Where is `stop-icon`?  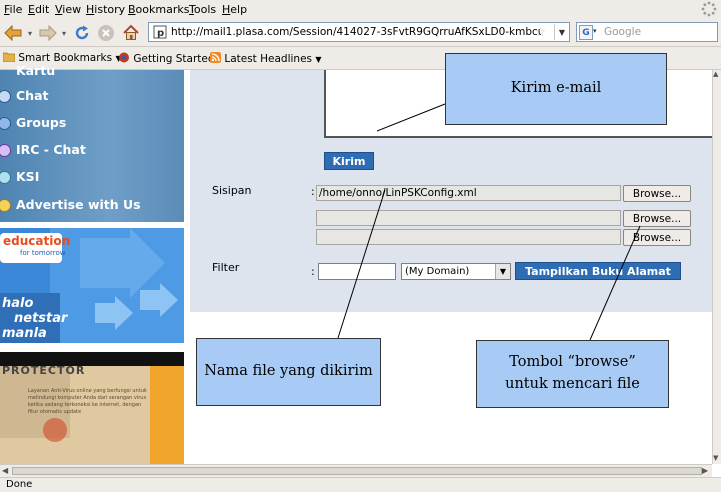 stop-icon is located at coordinates (106, 33).